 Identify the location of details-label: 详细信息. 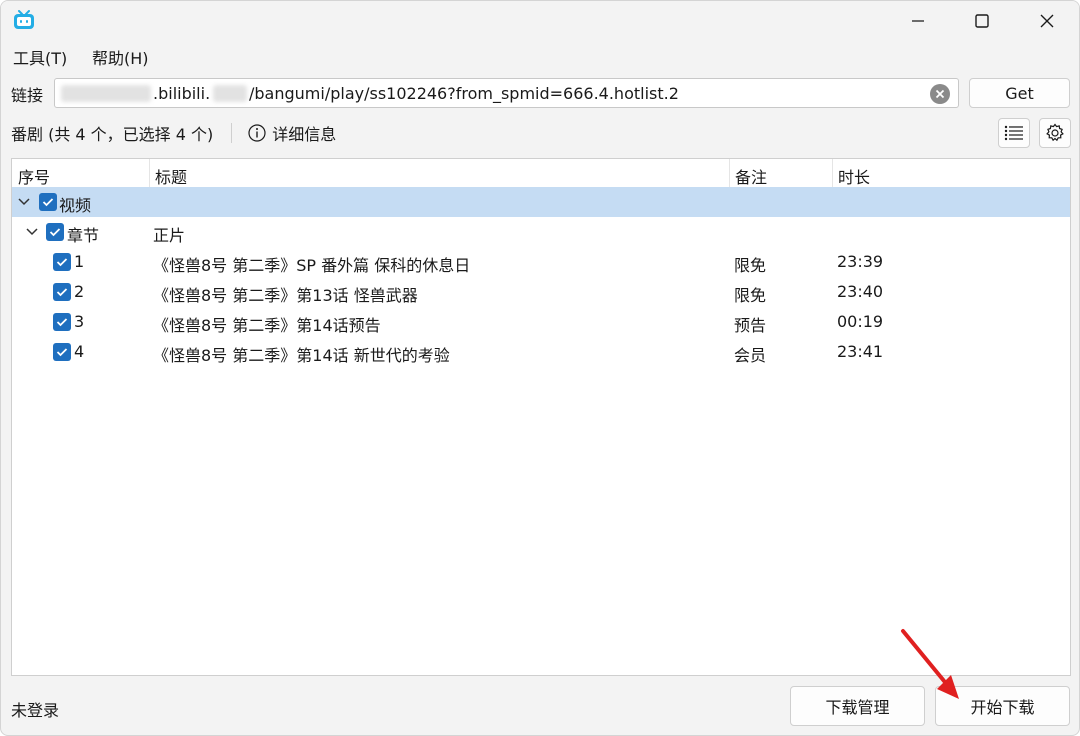
(304, 134).